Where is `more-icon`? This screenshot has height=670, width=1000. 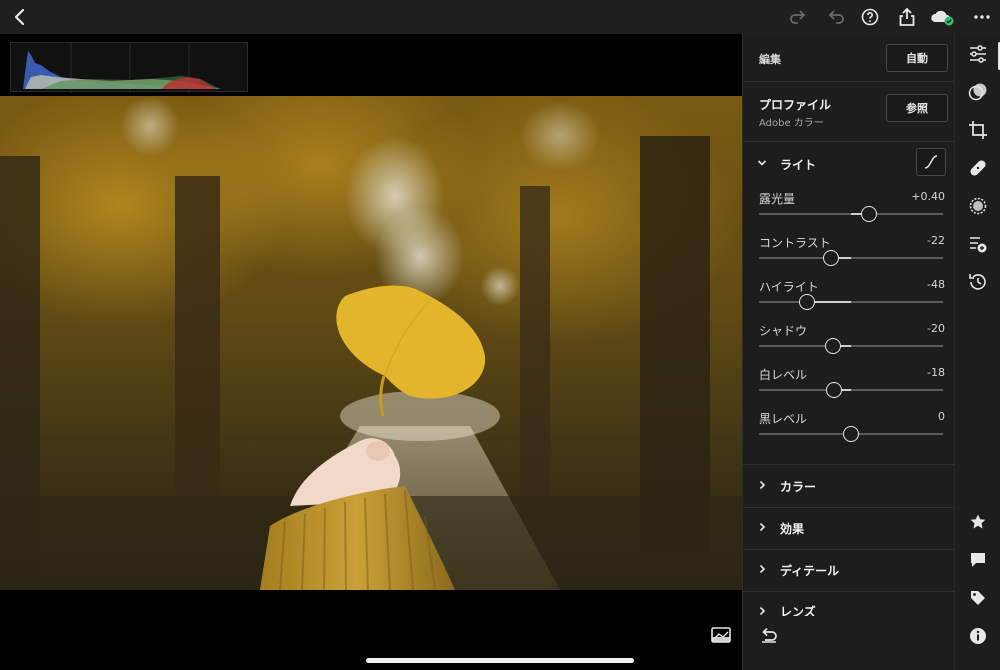 more-icon is located at coordinates (982, 17).